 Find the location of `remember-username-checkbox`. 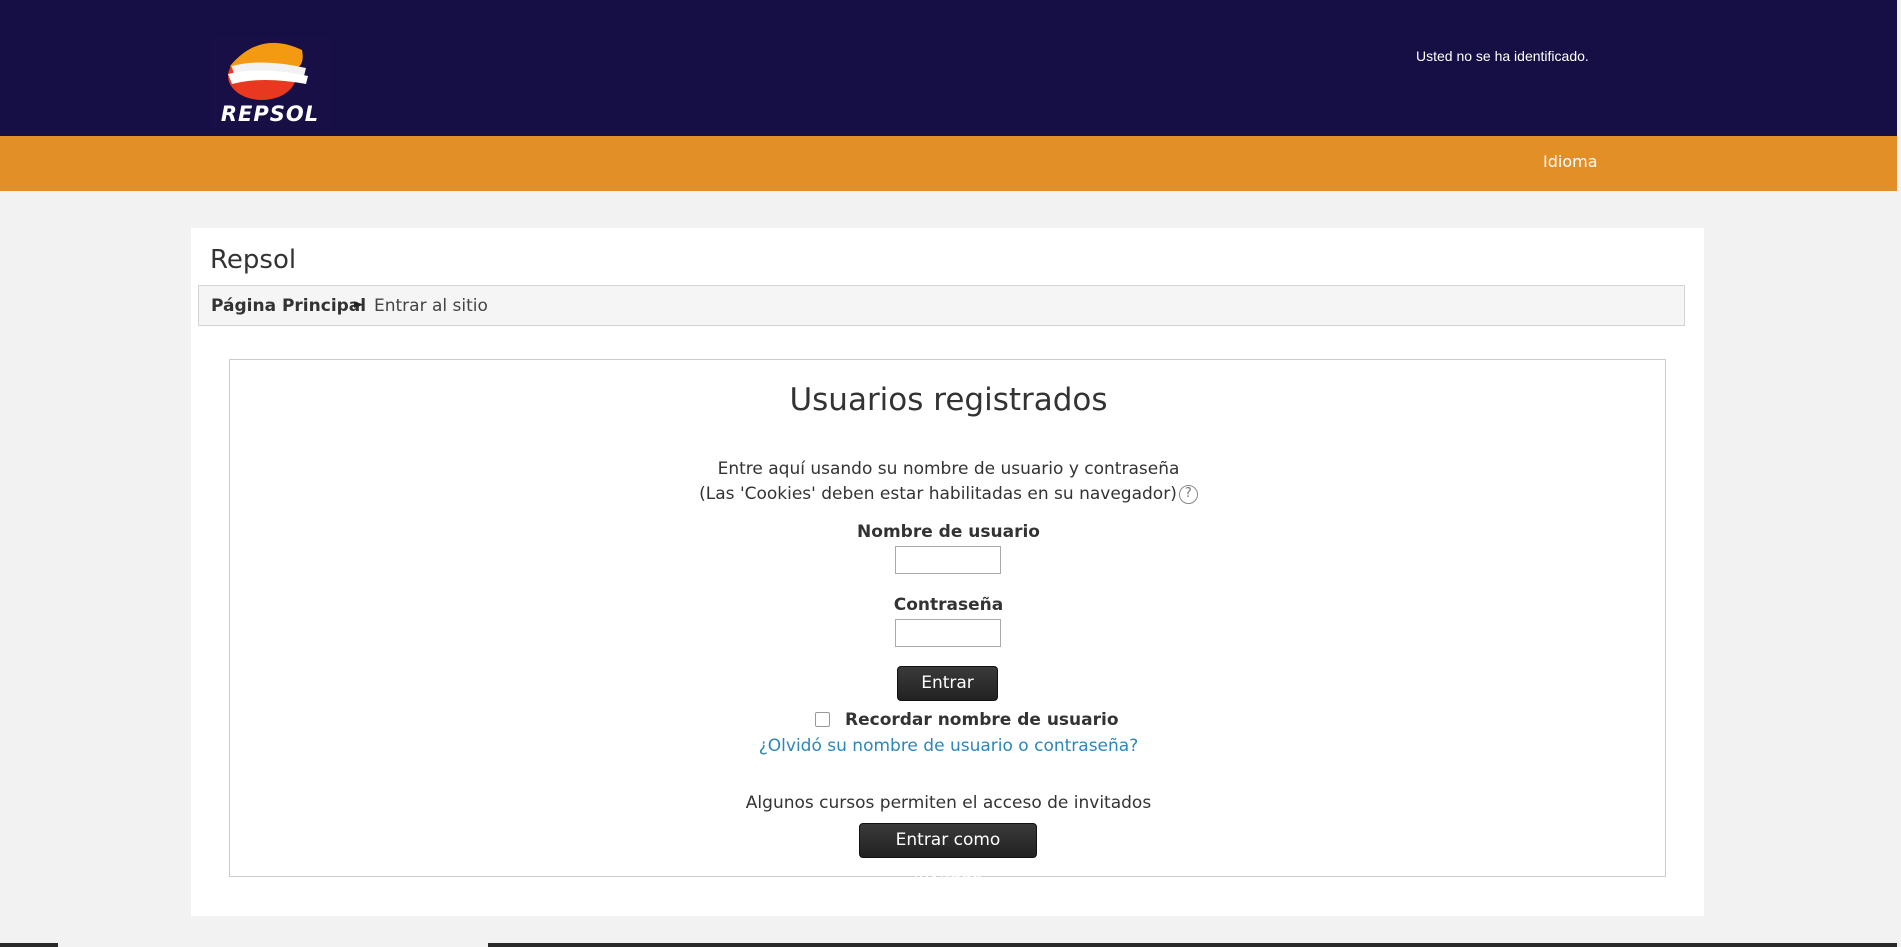

remember-username-checkbox is located at coordinates (822, 719).